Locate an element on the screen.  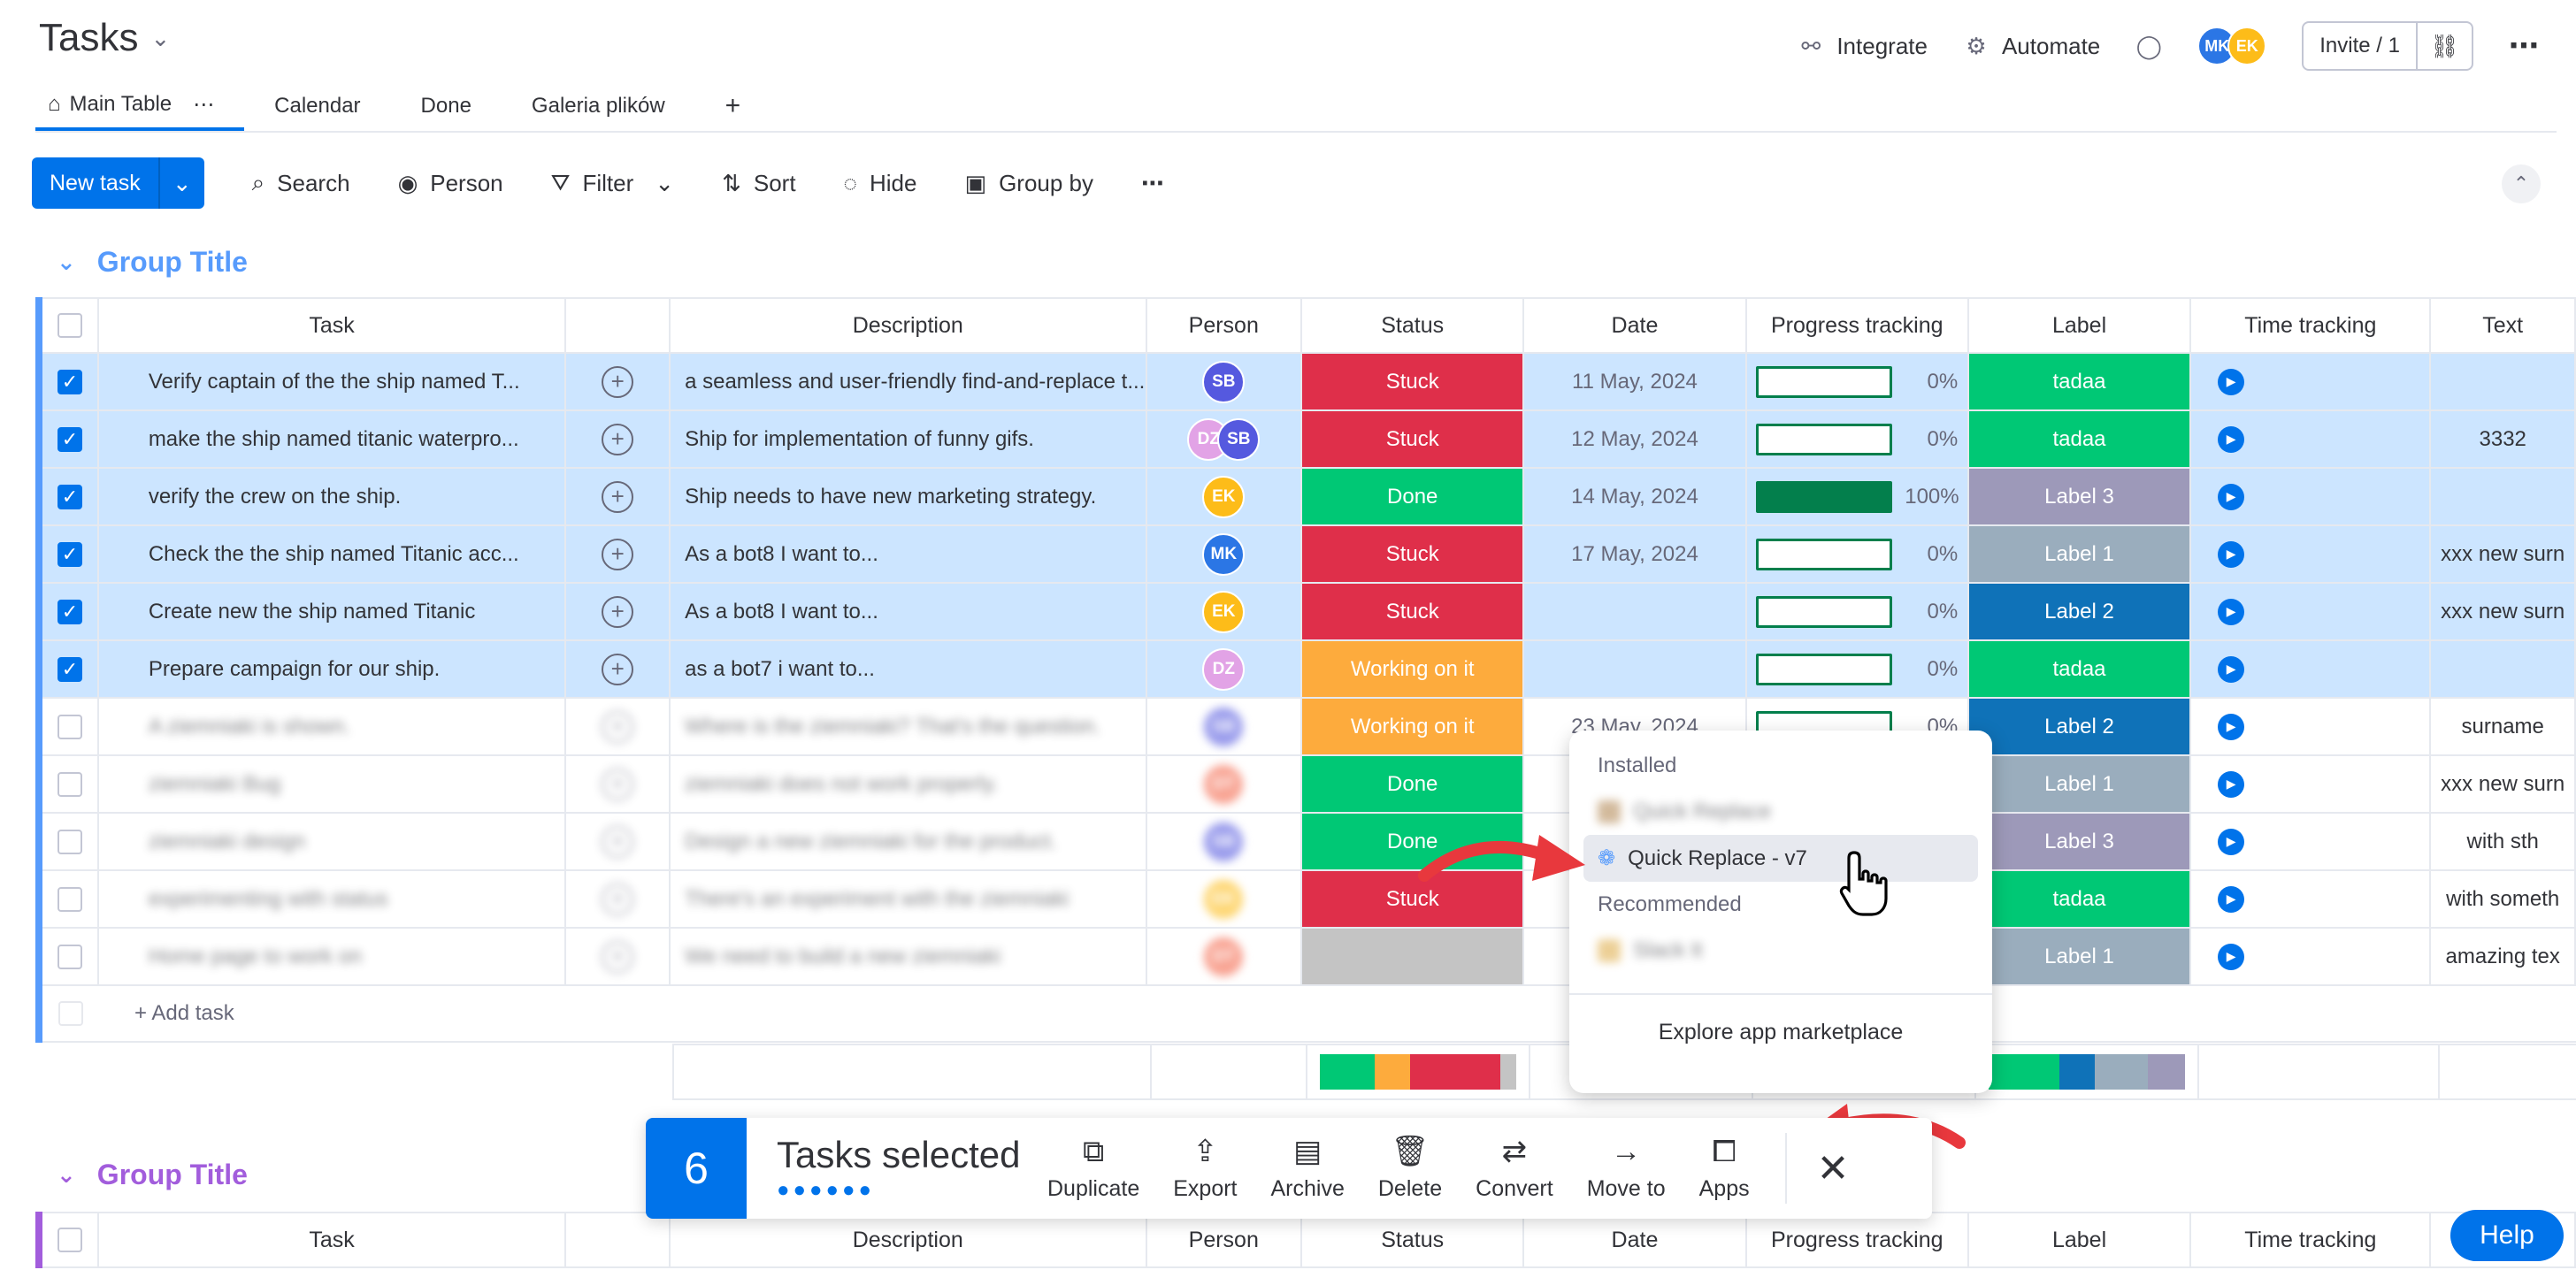
filter-button: ⛛ Filter ⌄ is located at coordinates (612, 183).